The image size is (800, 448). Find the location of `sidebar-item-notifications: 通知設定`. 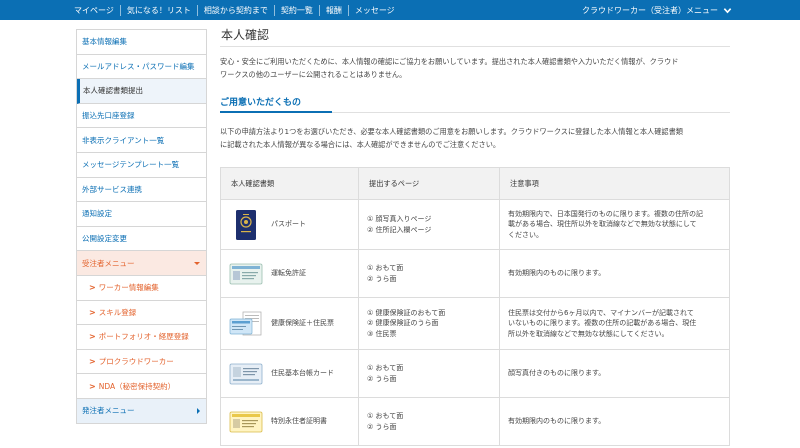

sidebar-item-notifications: 通知設定 is located at coordinates (141, 214).